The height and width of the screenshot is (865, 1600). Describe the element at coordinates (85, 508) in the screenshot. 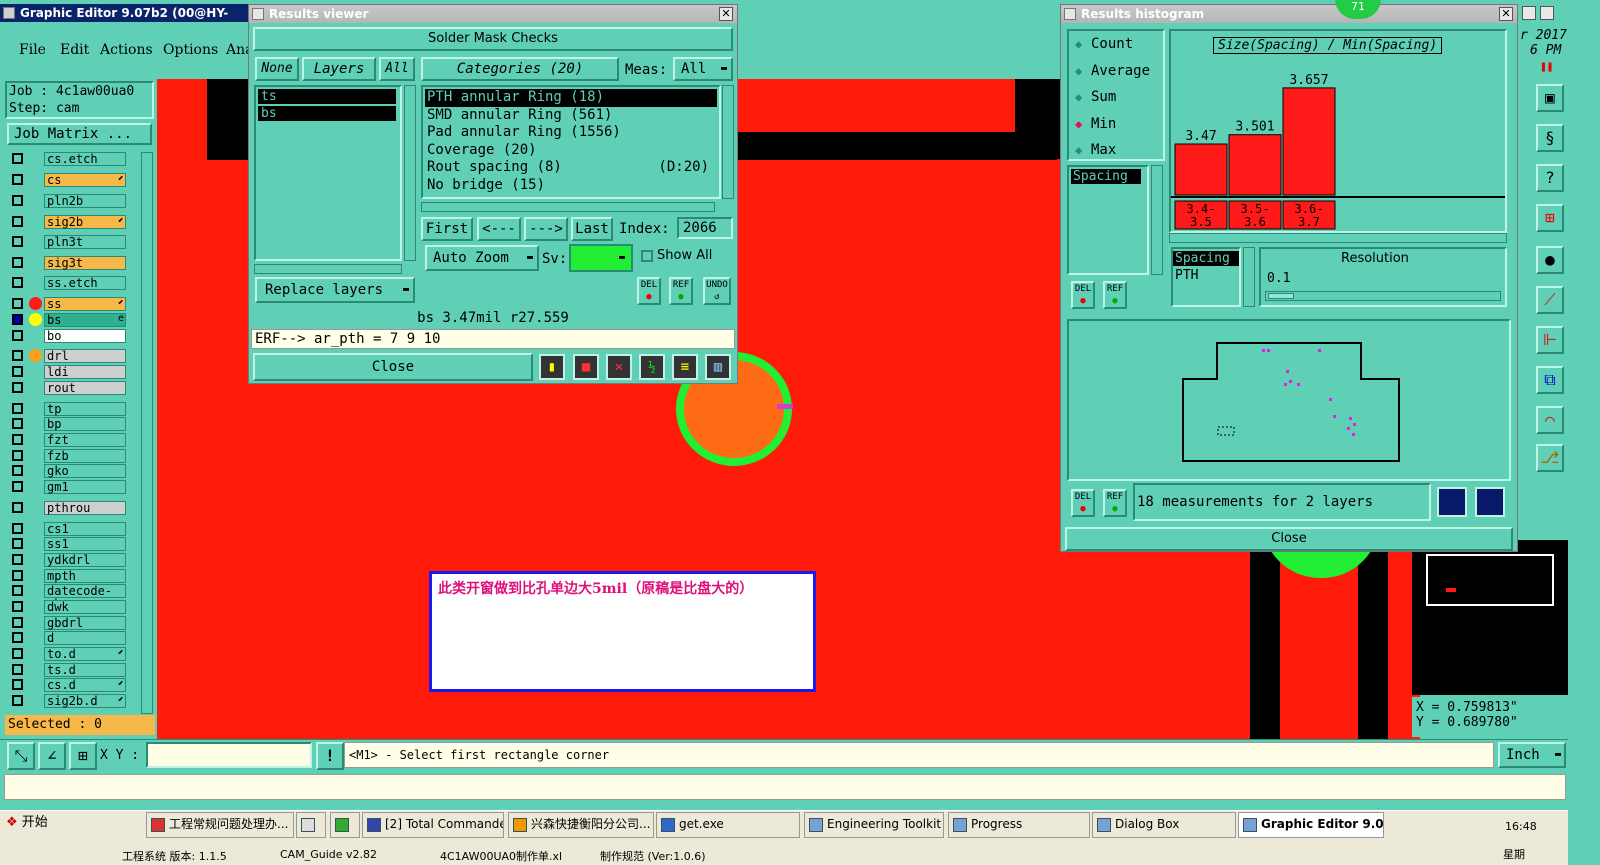

I see `layer-name: pthrou` at that location.